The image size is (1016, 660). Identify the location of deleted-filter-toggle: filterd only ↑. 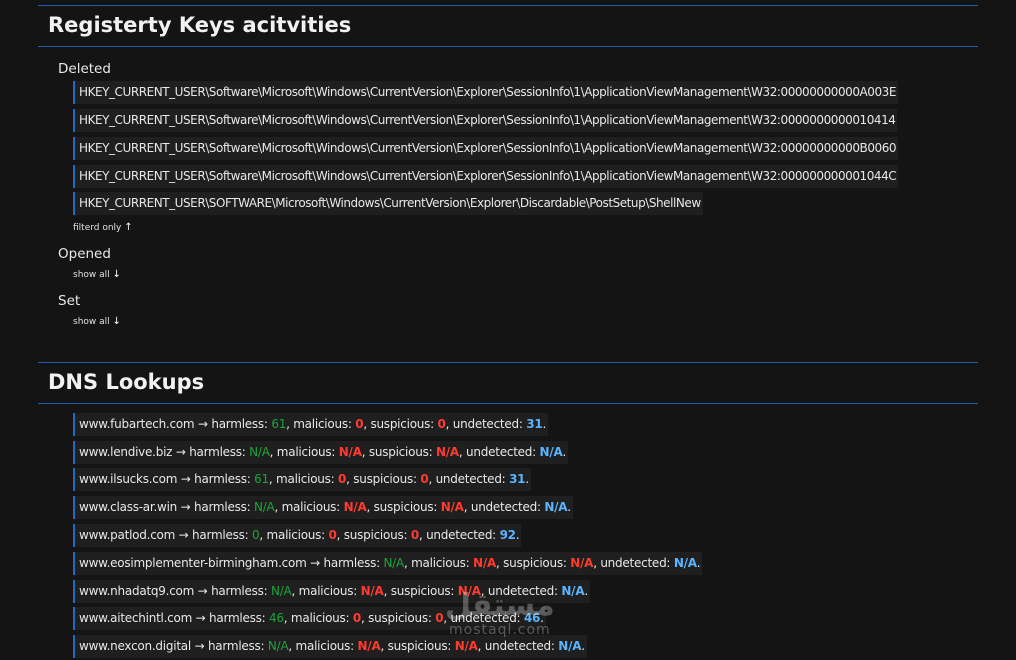
(103, 227).